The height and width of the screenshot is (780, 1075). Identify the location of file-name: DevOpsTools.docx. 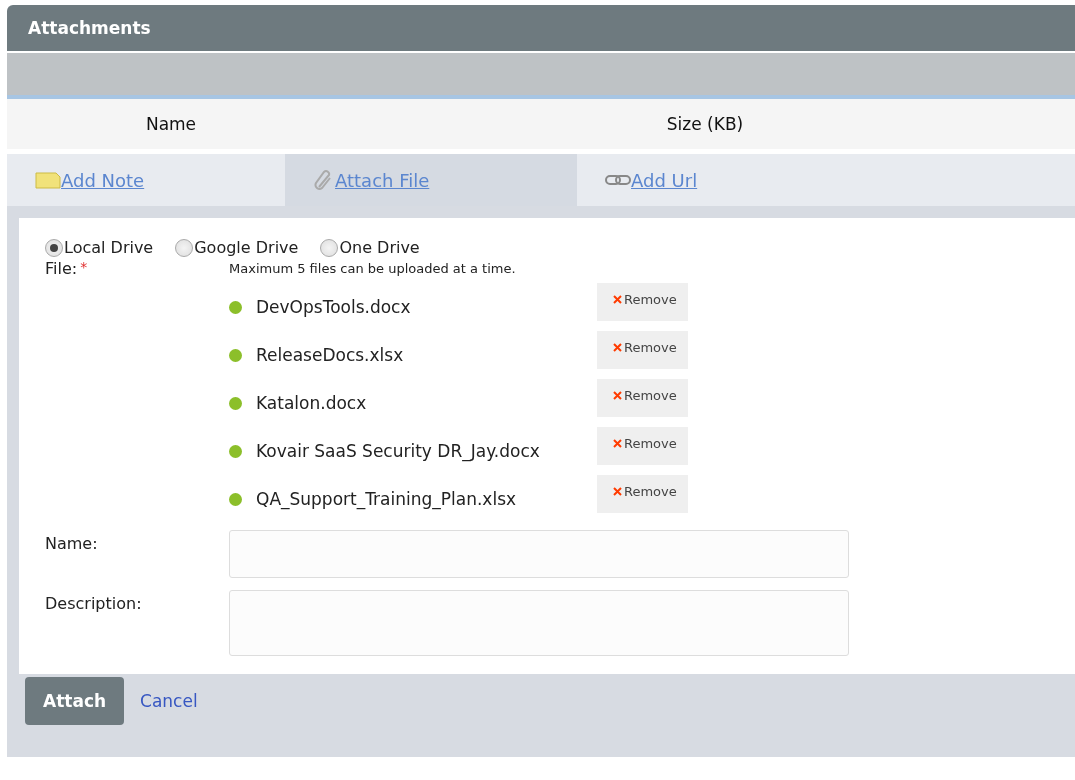
(413, 302).